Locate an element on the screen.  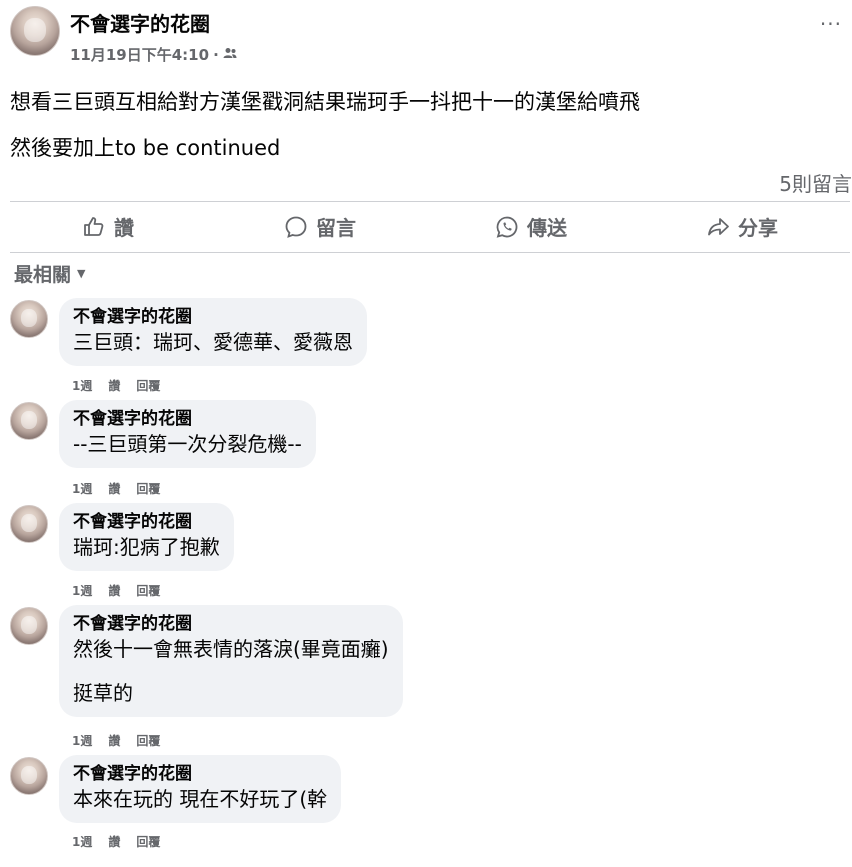
comment-bubble: 不會選字的花圈 --三巨頭第一次分裂危機-- is located at coordinates (187, 434).